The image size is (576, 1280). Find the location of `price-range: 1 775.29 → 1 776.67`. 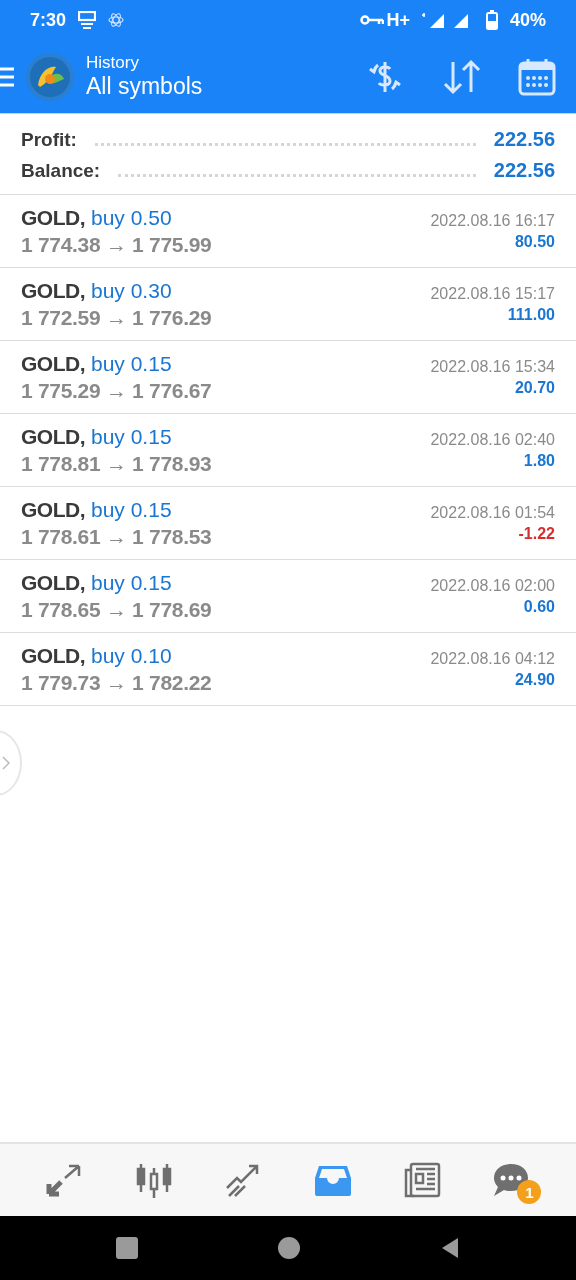

price-range: 1 775.29 → 1 776.67 is located at coordinates (116, 390).